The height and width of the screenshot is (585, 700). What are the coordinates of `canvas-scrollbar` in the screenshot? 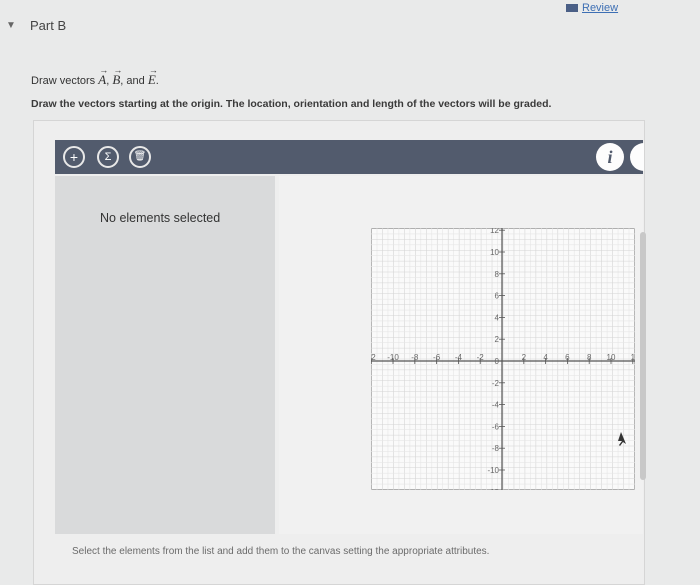 It's located at (643, 356).